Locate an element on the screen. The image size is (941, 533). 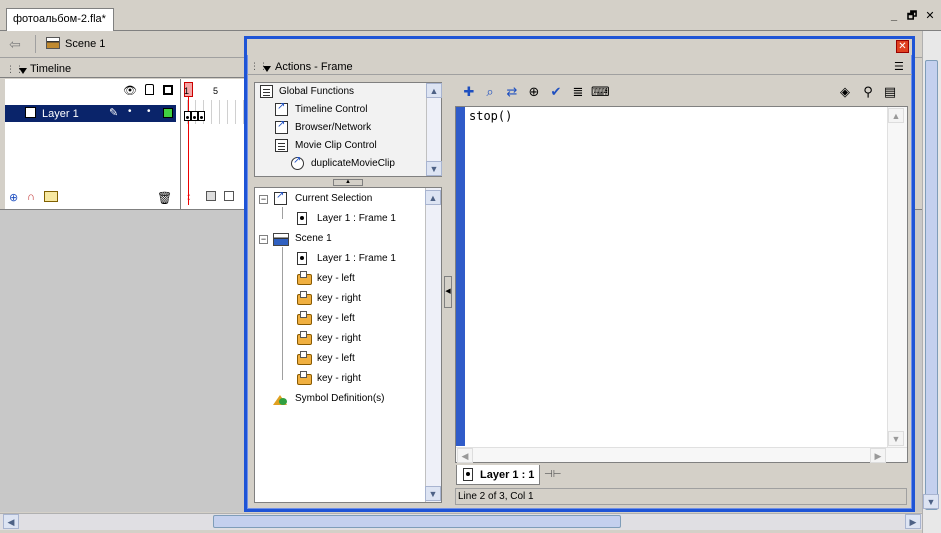
code-hint-icon: ⌨ is located at coordinates (600, 92).